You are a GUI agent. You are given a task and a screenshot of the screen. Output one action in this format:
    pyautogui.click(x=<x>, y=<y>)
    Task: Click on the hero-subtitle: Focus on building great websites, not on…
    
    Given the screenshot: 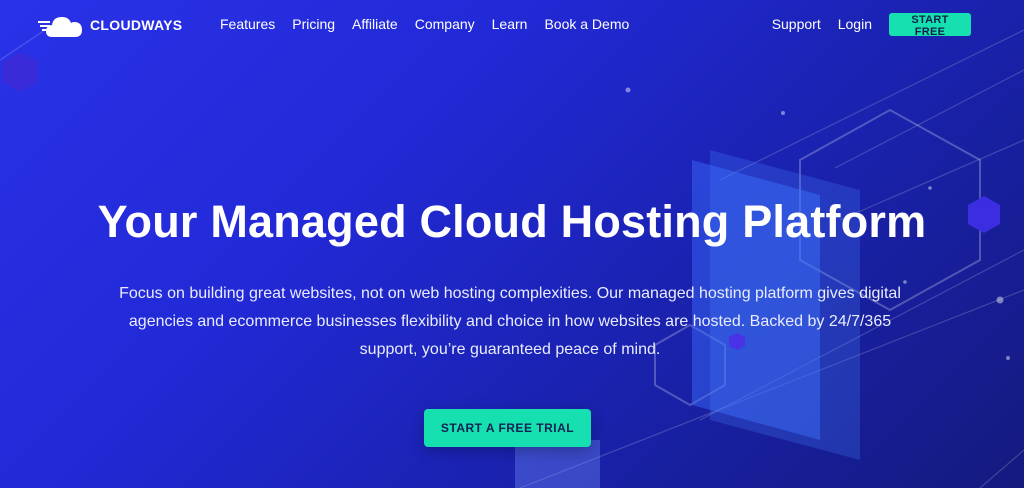 What is the action you would take?
    pyautogui.click(x=510, y=321)
    